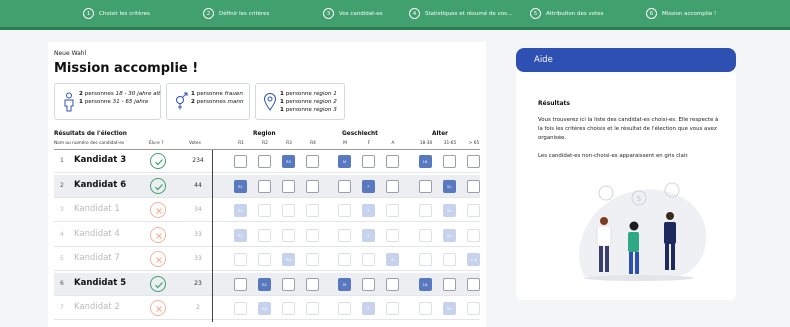  I want to click on region-summary-line: 1 personne region 1, so click(308, 94).